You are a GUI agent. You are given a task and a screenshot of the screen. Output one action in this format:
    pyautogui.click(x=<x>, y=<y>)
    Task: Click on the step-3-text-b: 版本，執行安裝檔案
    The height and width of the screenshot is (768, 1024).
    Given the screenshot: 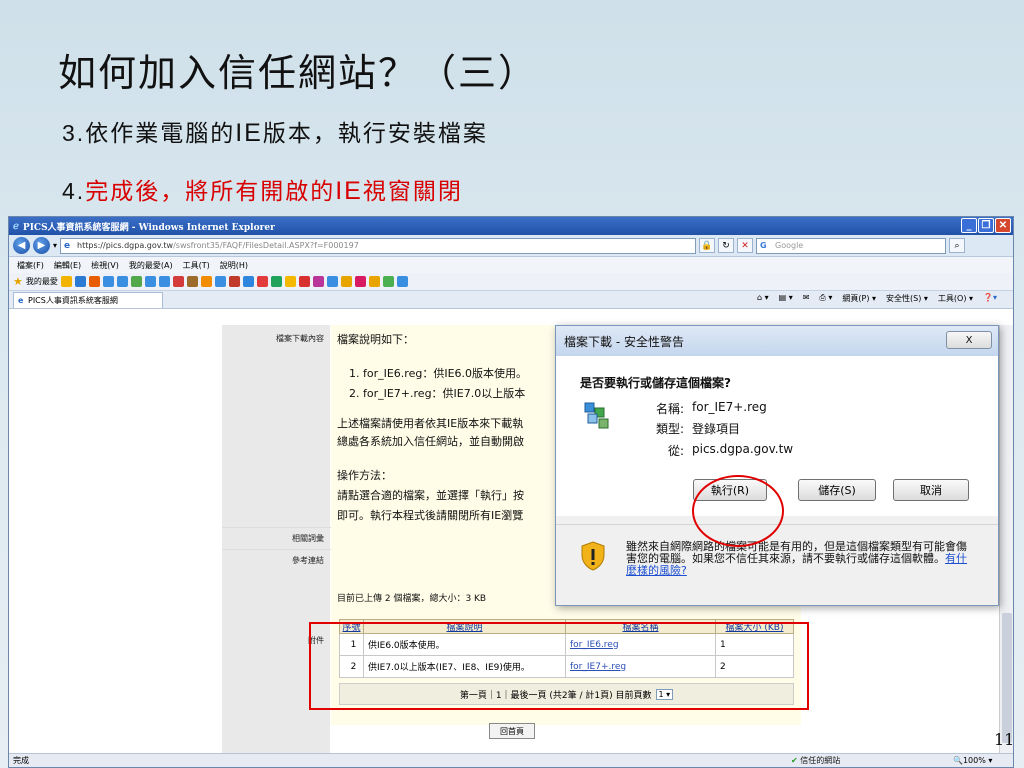 What is the action you would take?
    pyautogui.click(x=375, y=134)
    